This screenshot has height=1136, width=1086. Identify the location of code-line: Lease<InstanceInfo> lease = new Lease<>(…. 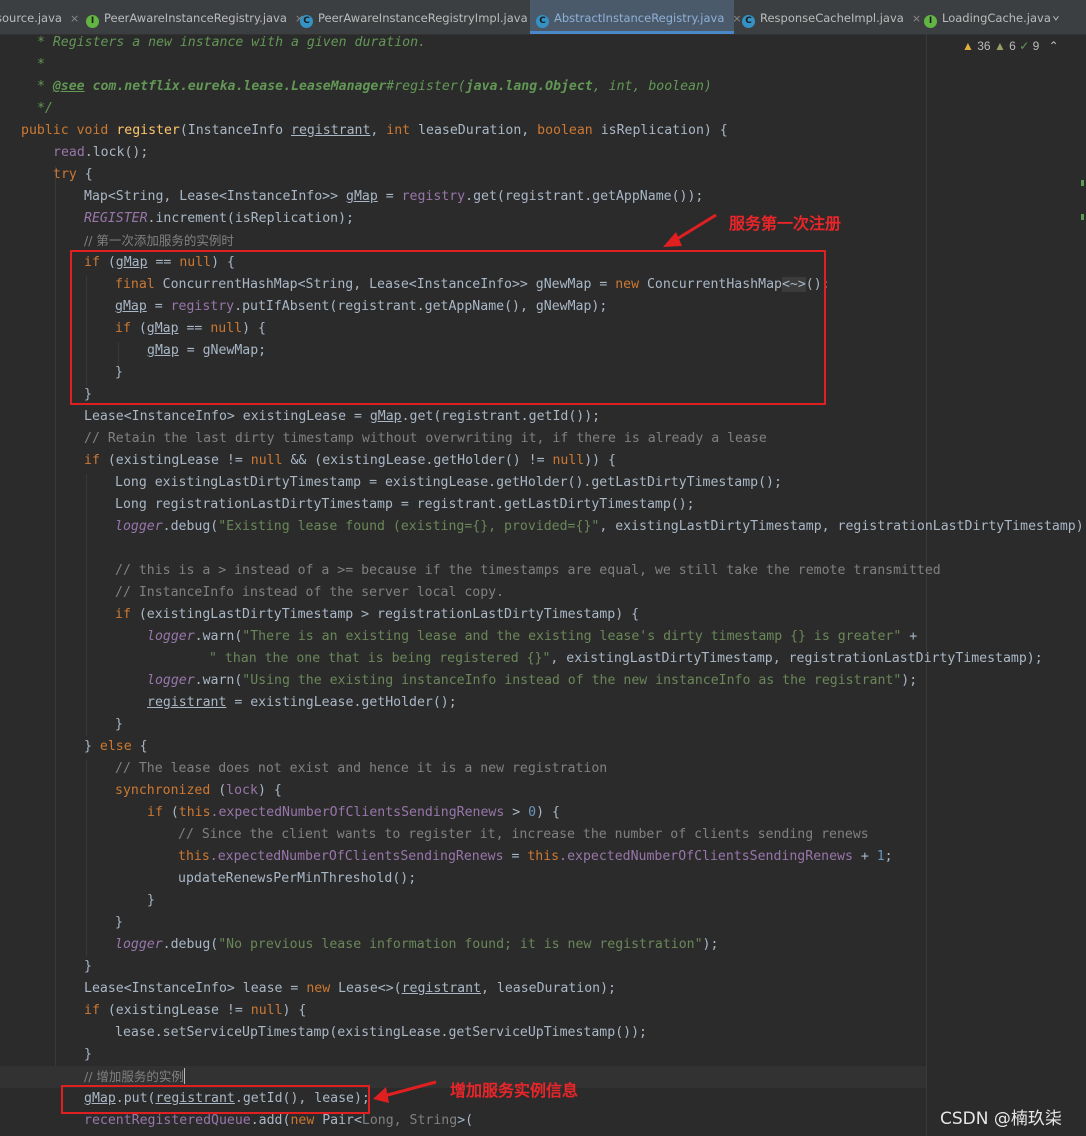
(350, 988).